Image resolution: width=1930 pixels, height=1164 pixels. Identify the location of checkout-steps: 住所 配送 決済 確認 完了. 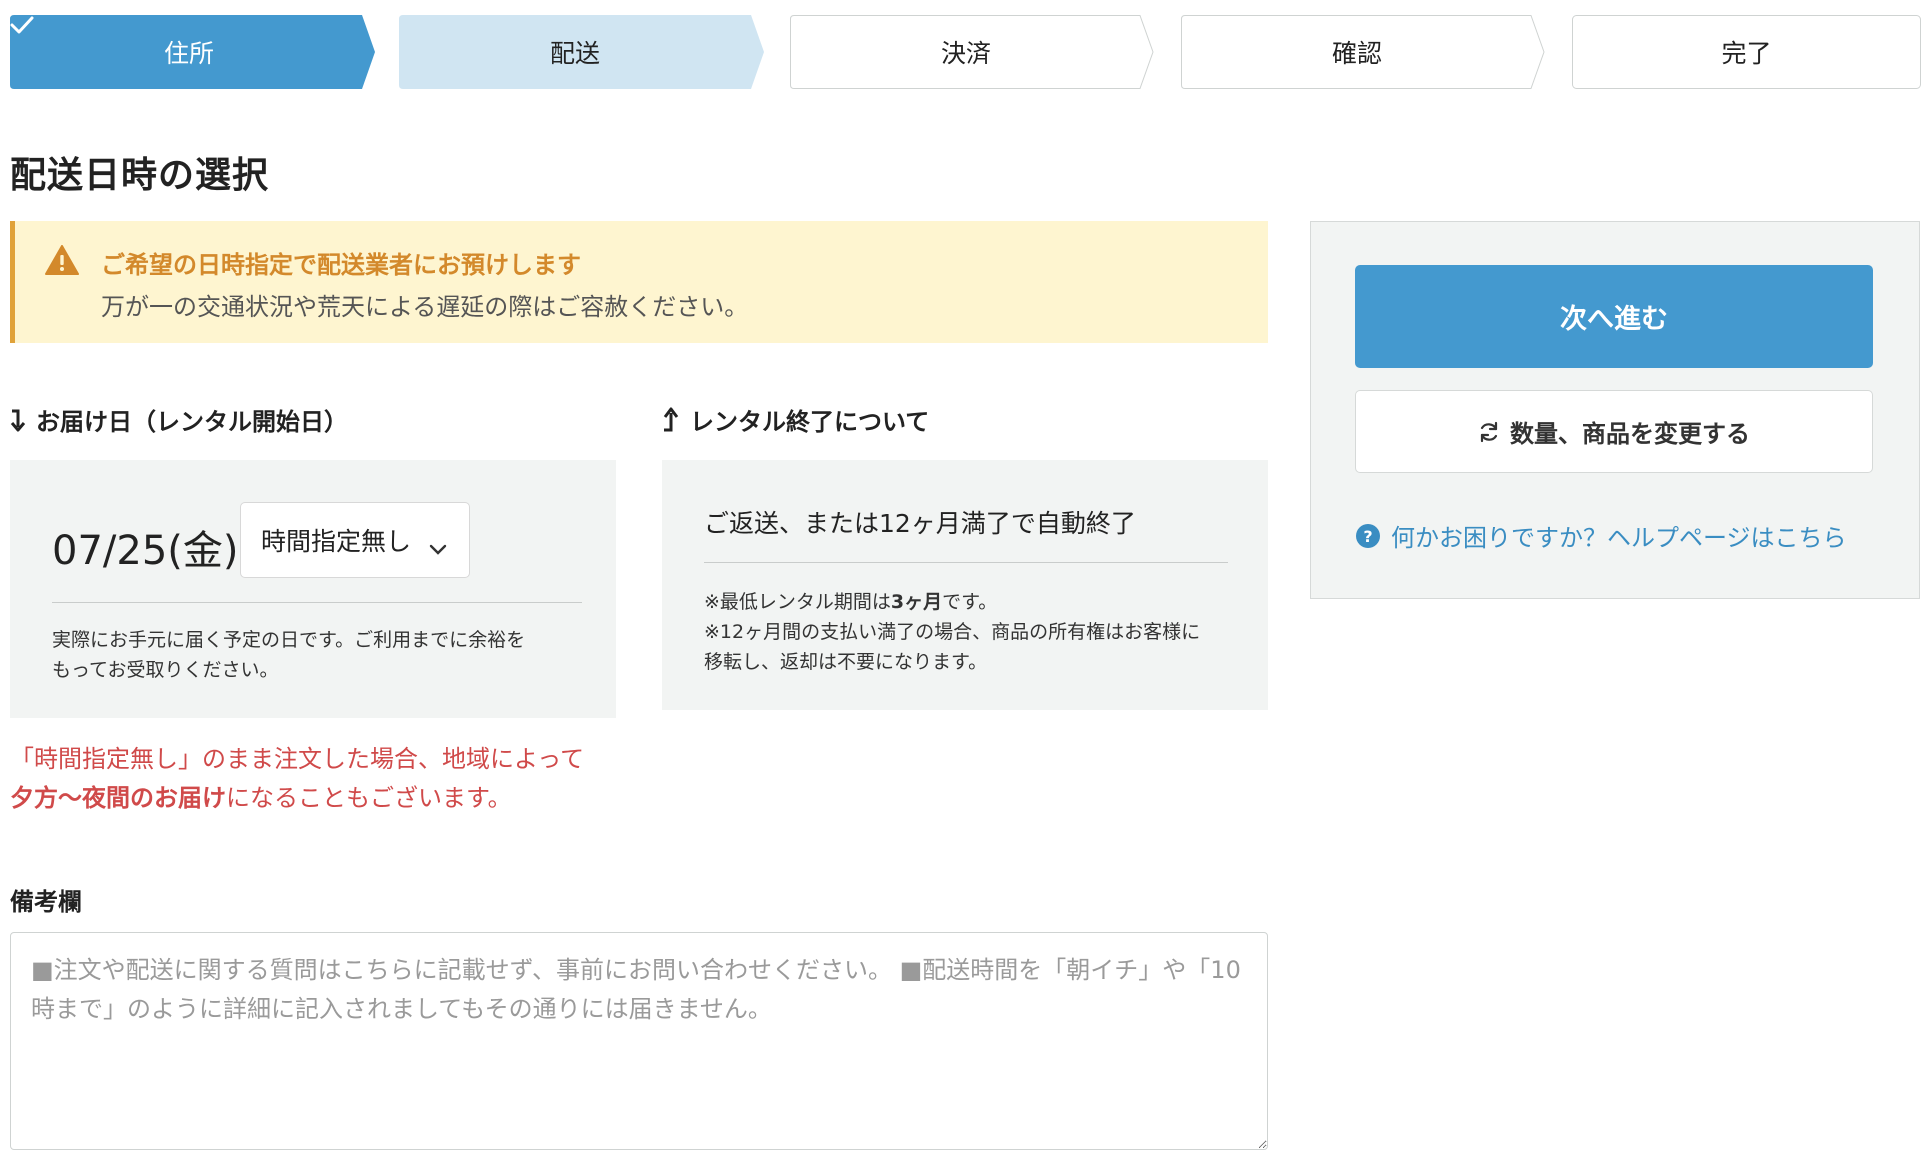
(965, 52).